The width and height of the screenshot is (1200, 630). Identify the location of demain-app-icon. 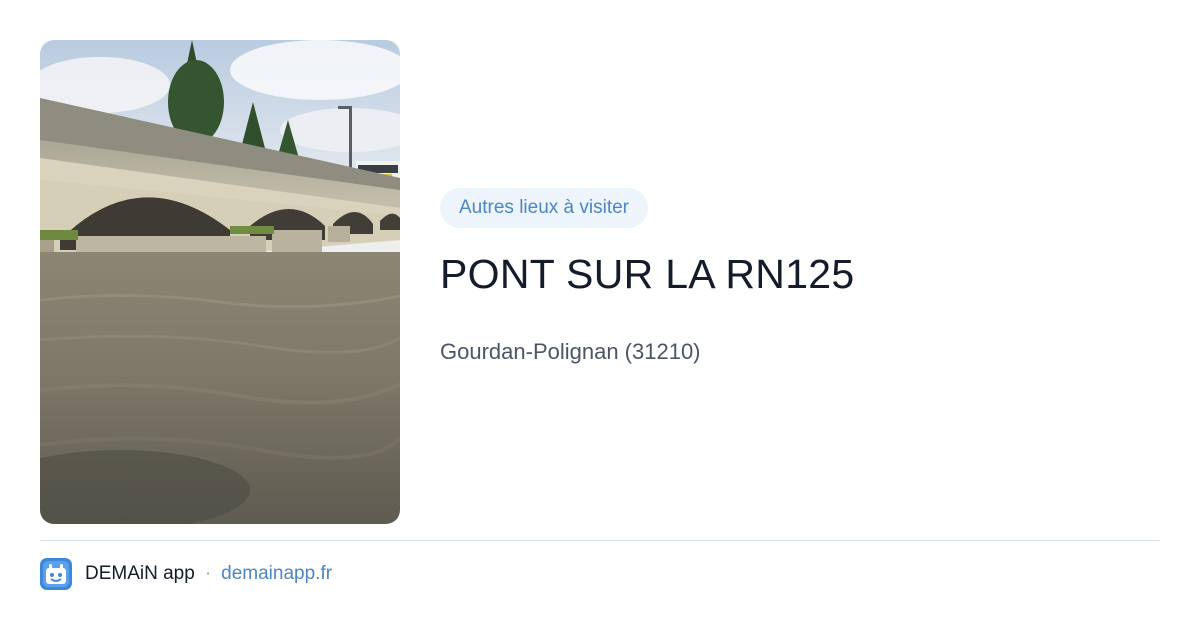
(56, 574).